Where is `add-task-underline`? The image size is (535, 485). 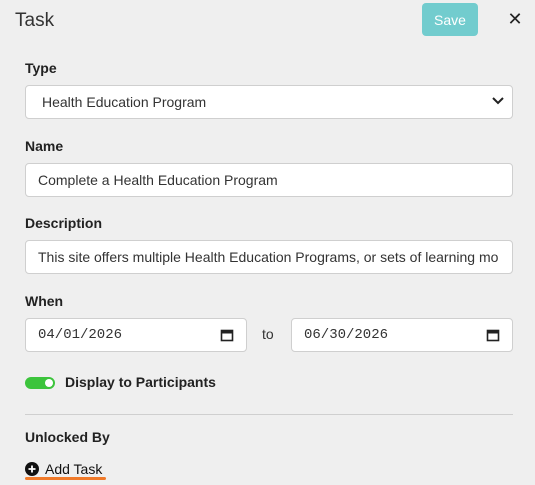
add-task-underline is located at coordinates (65, 478).